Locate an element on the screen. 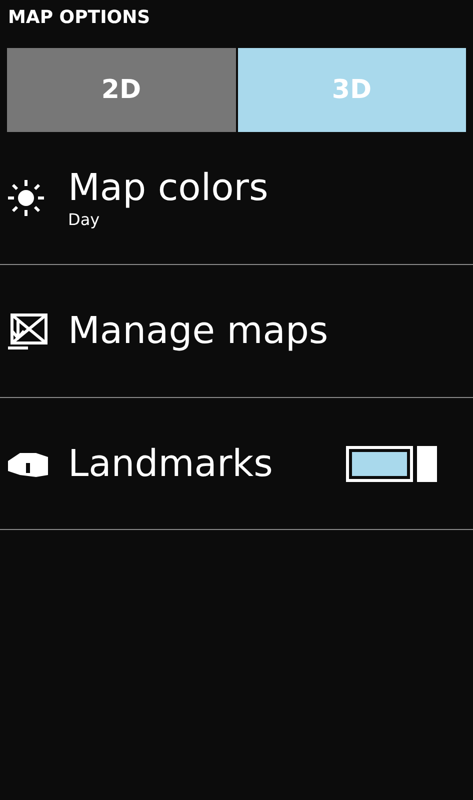 The height and width of the screenshot is (800, 473). setting-title: Manage maps is located at coordinates (252, 331).